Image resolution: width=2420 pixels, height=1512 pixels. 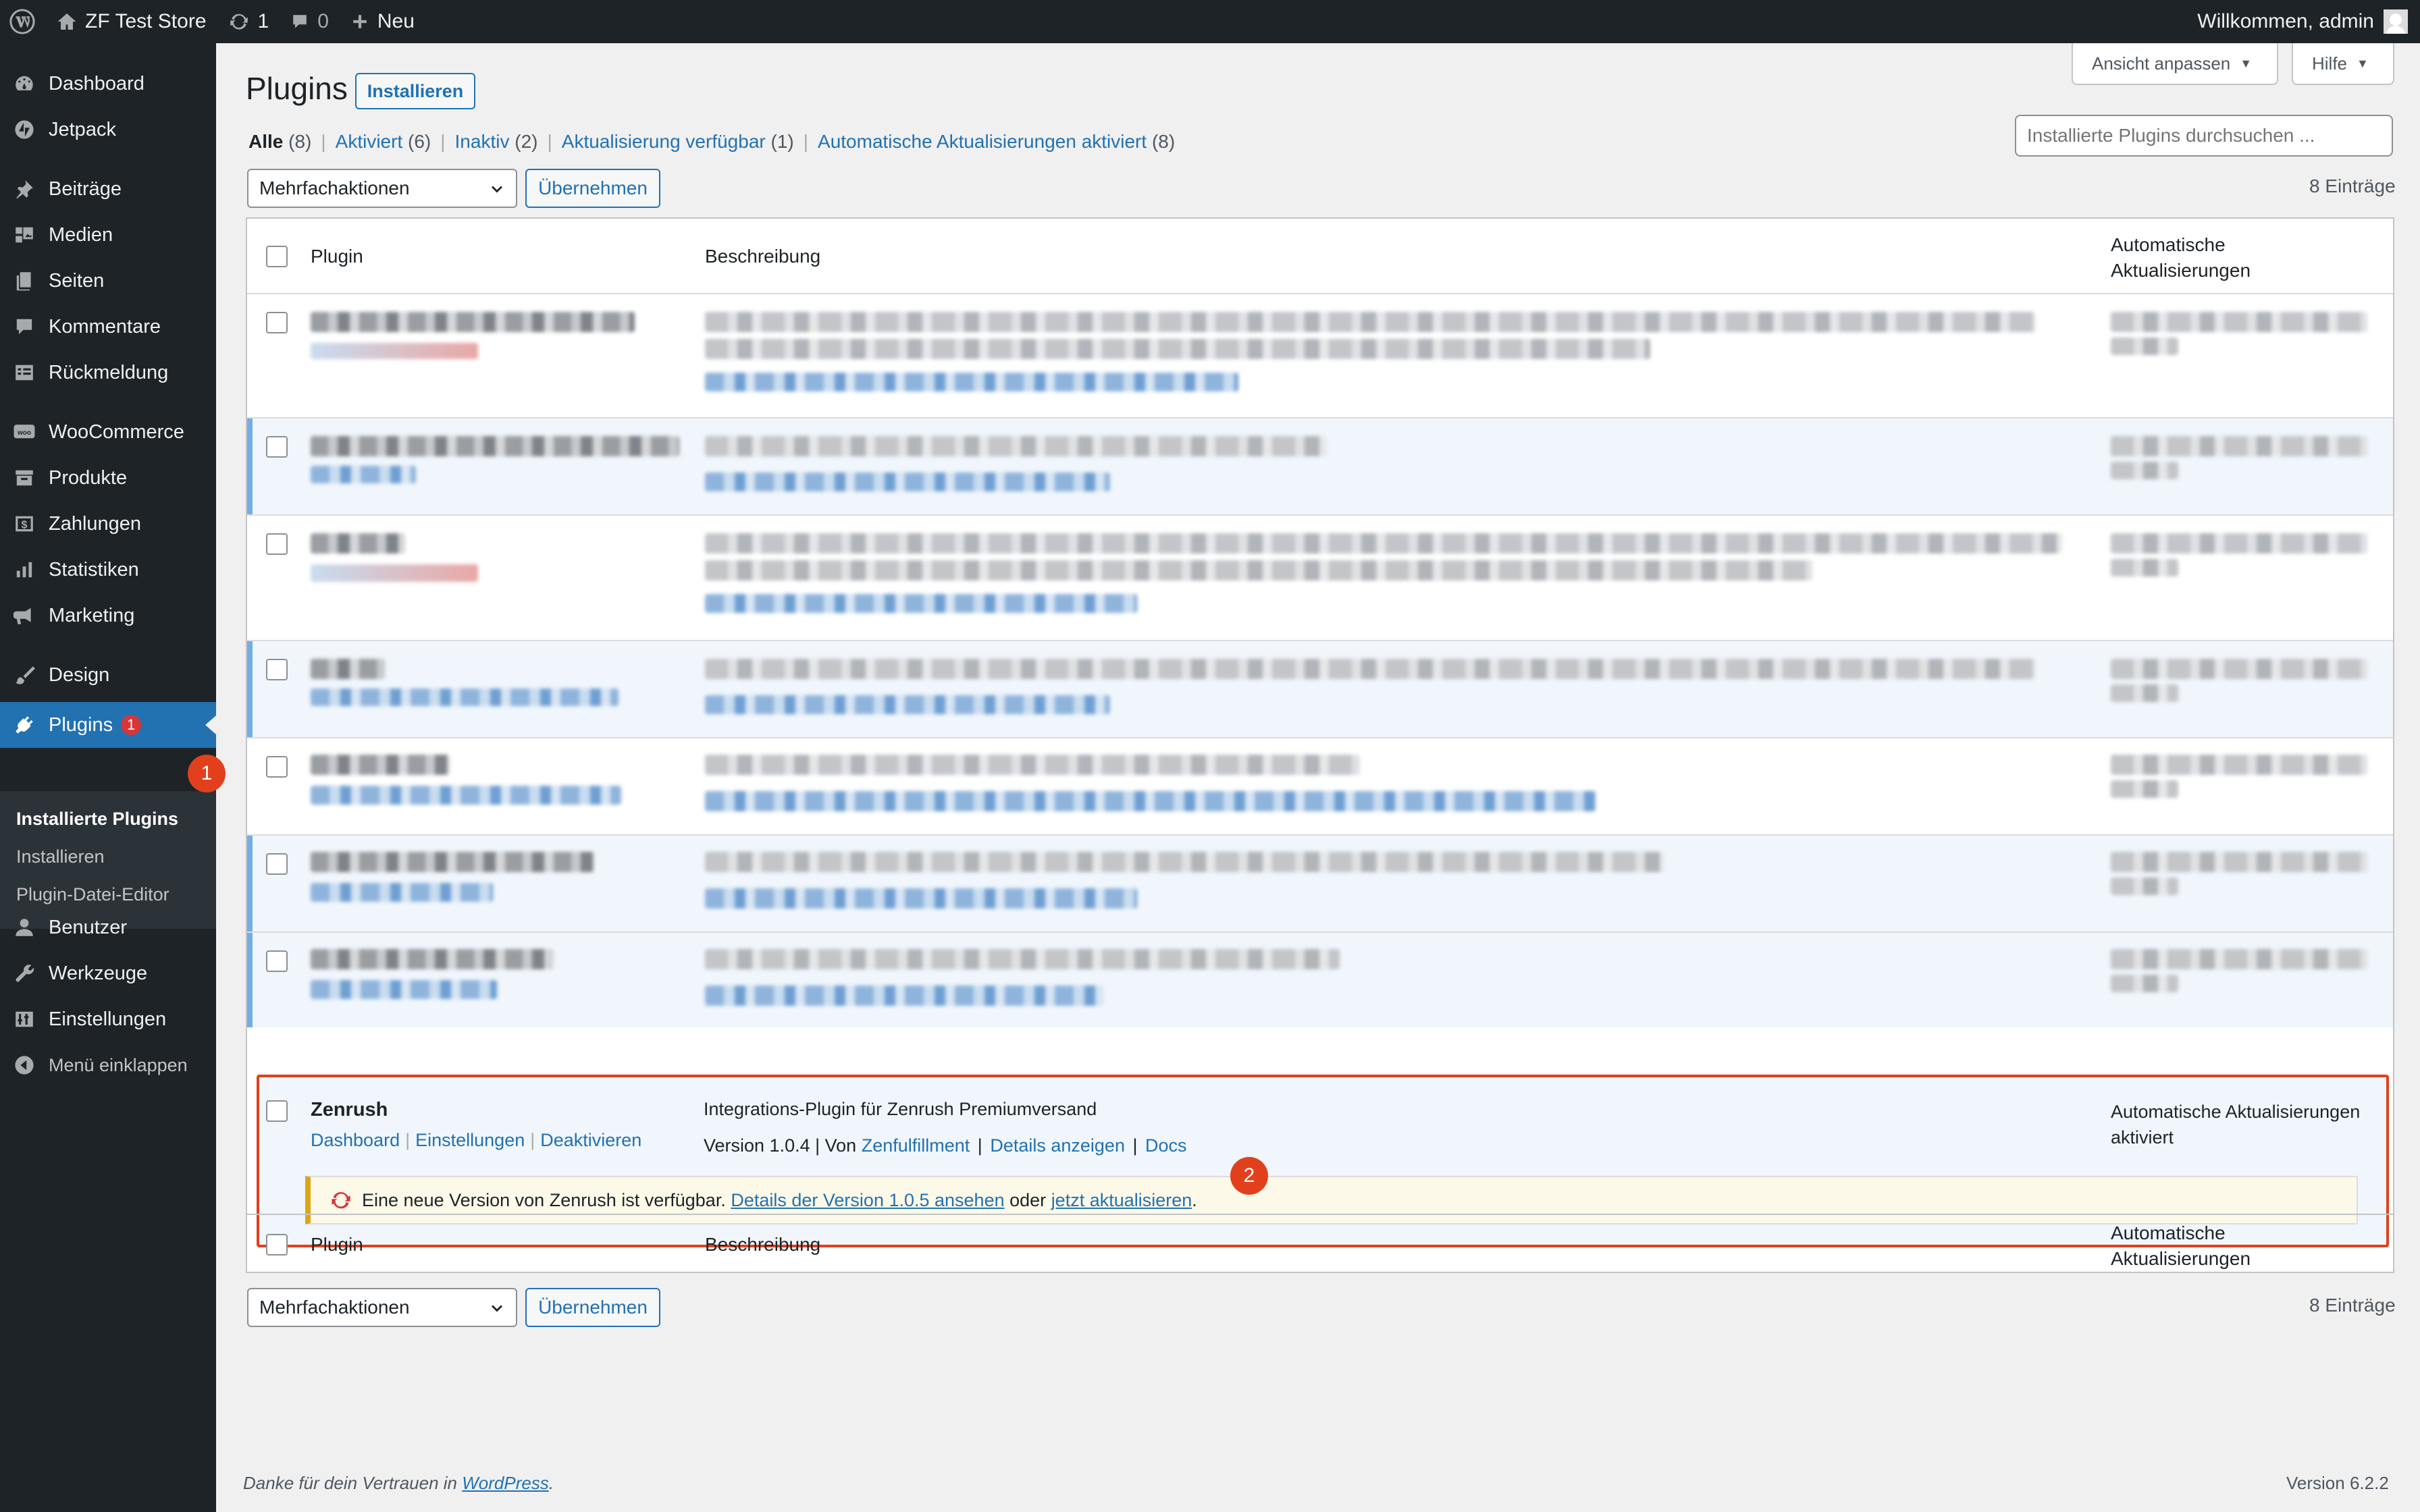 I want to click on submenu-plugin-editor: Plugin-Datei-Editor, so click(x=92, y=895).